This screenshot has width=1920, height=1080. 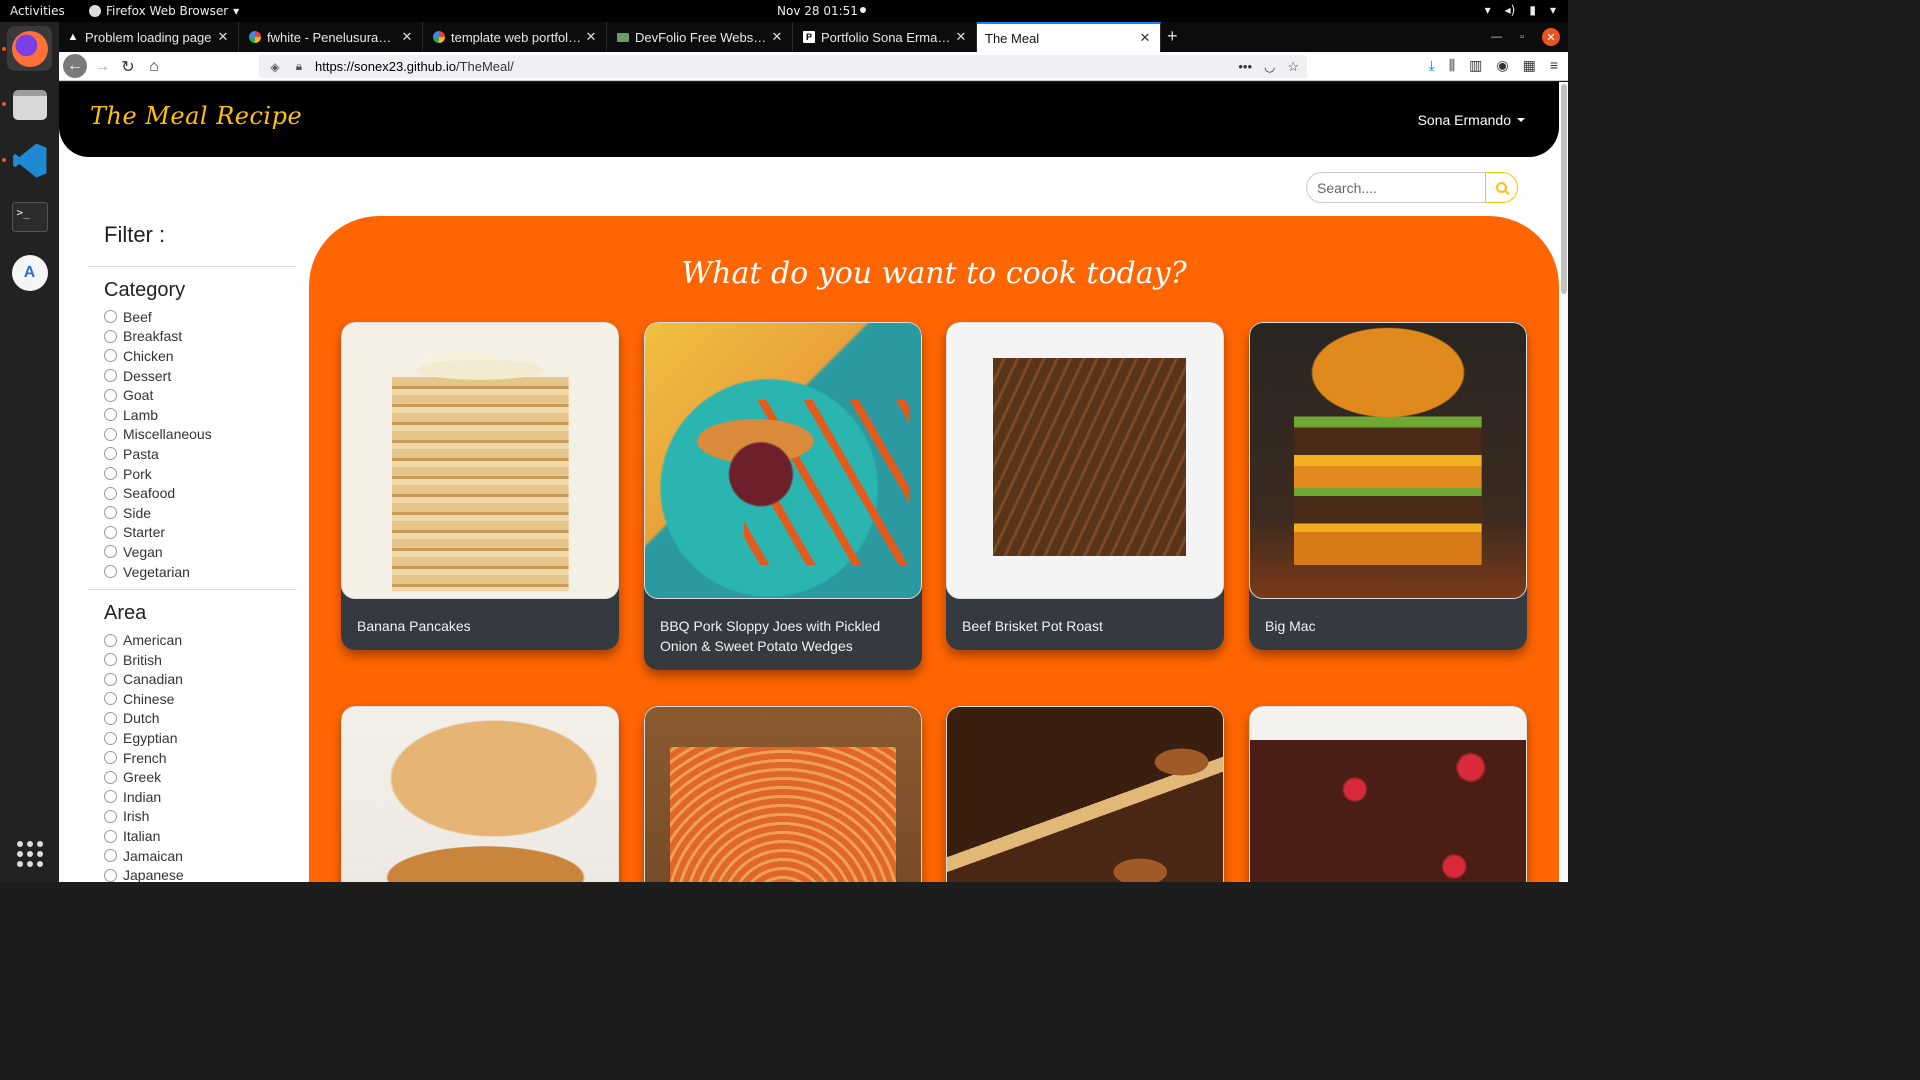 I want to click on meal-card: Banana Pancakes, so click(x=480, y=486).